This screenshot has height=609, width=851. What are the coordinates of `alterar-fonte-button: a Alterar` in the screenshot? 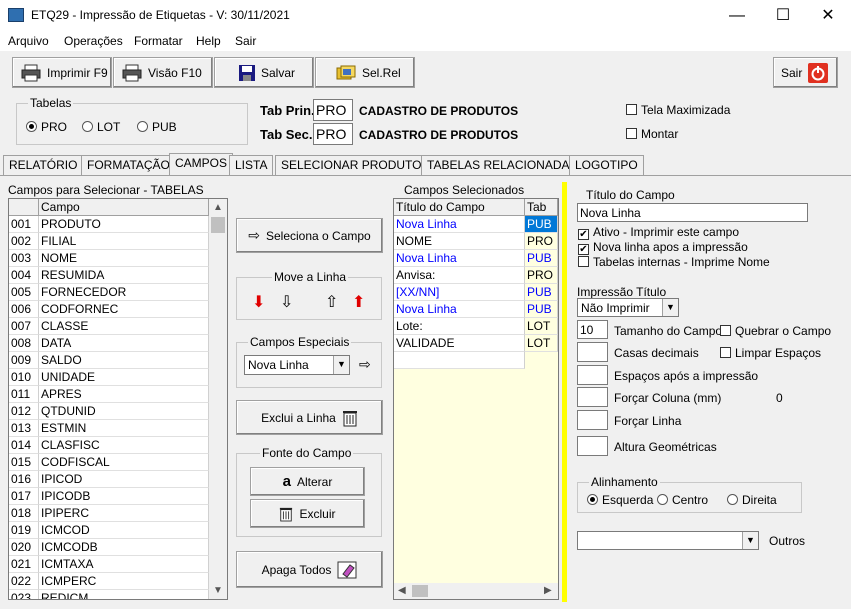 It's located at (307, 481).